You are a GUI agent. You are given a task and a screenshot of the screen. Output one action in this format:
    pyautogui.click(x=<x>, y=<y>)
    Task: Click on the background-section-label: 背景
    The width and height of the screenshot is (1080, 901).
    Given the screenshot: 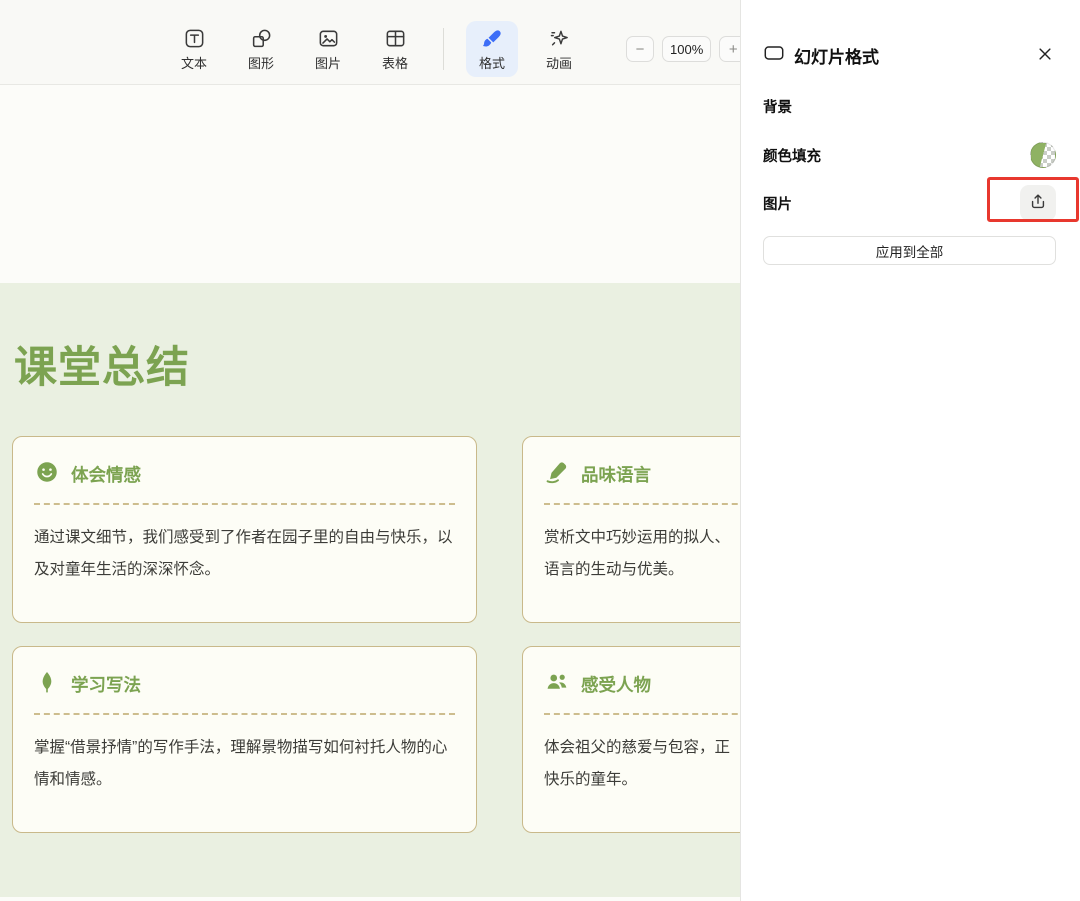 What is the action you would take?
    pyautogui.click(x=777, y=108)
    